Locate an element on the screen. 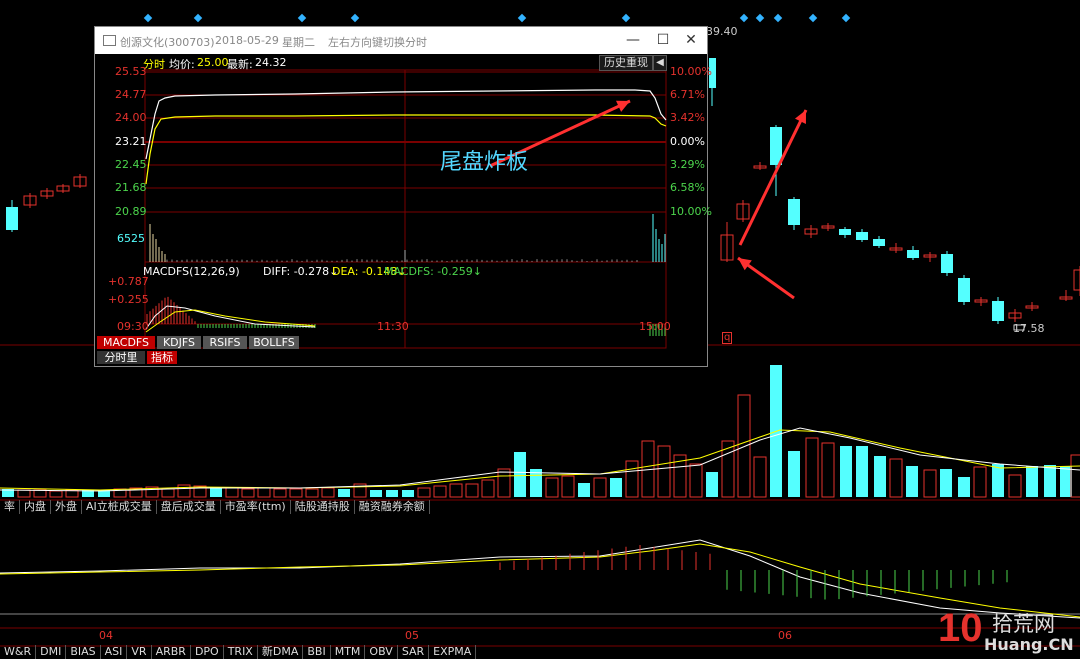 The image size is (1080, 659). tab-4: VR is located at coordinates (139, 652).